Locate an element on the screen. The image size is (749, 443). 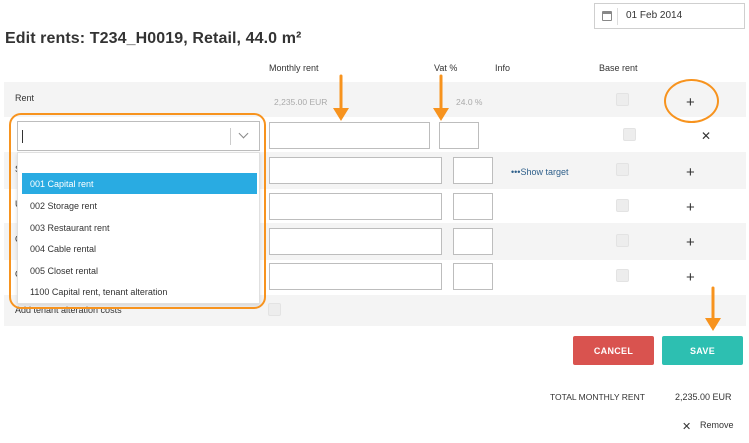
annotation-arrowhead-monthly-rent is located at coordinates (341, 114).